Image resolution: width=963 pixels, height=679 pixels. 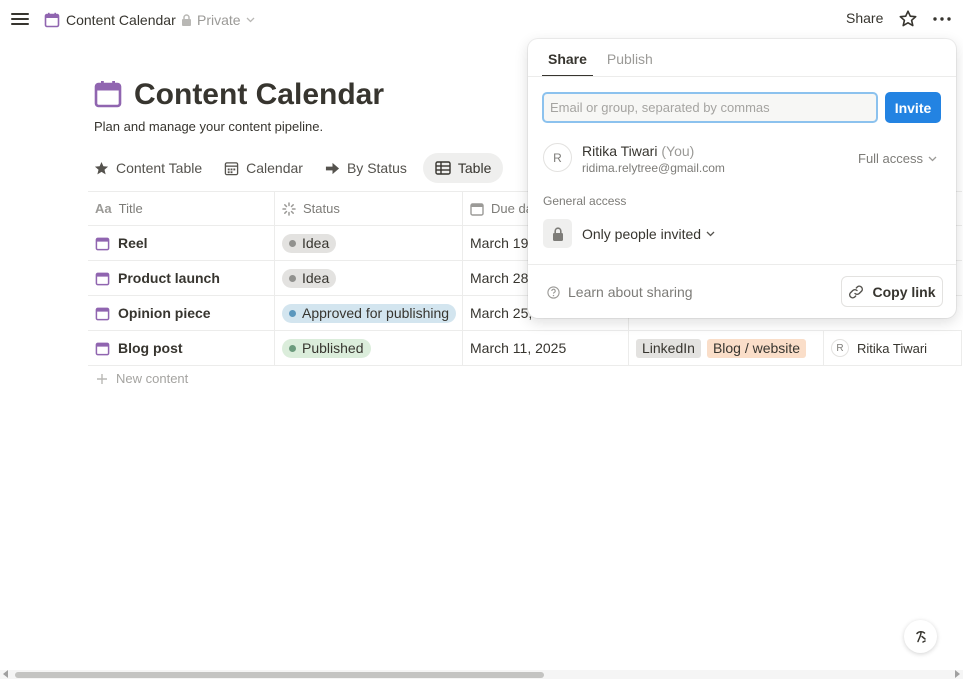 I want to click on general-access-select: Only people invited, so click(x=648, y=234).